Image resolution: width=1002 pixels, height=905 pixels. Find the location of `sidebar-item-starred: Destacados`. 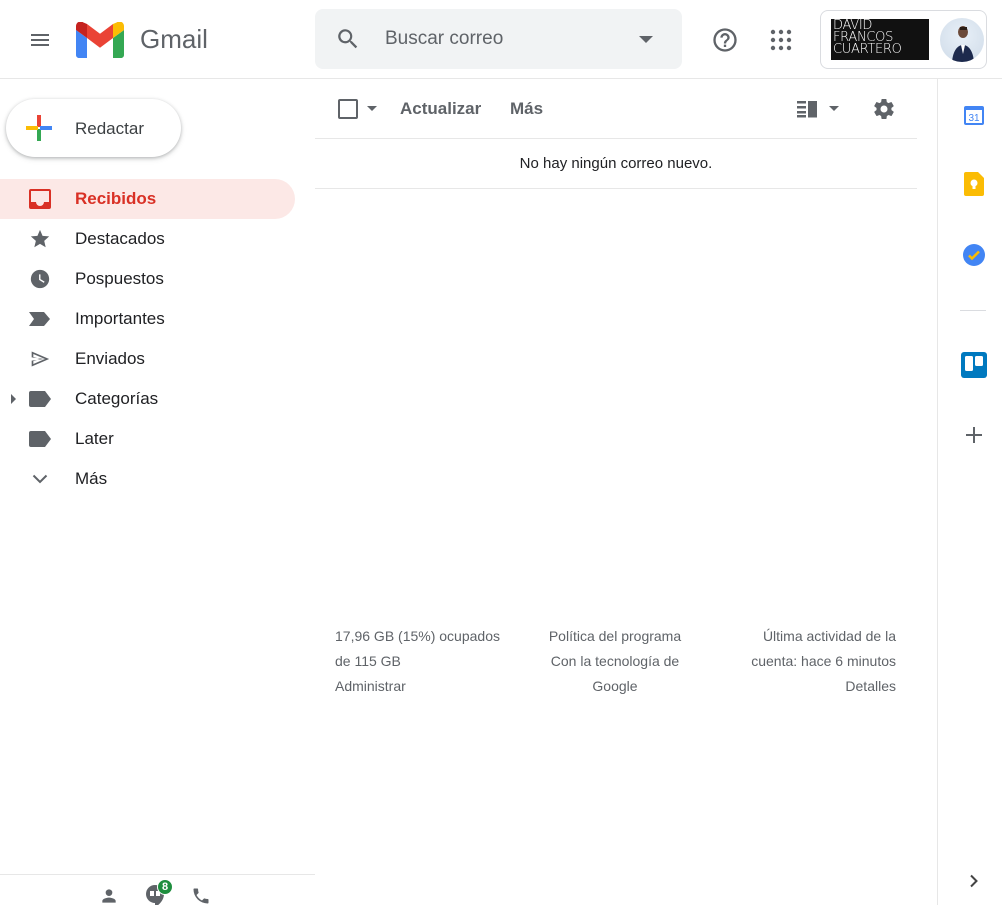

sidebar-item-starred: Destacados is located at coordinates (147, 239).